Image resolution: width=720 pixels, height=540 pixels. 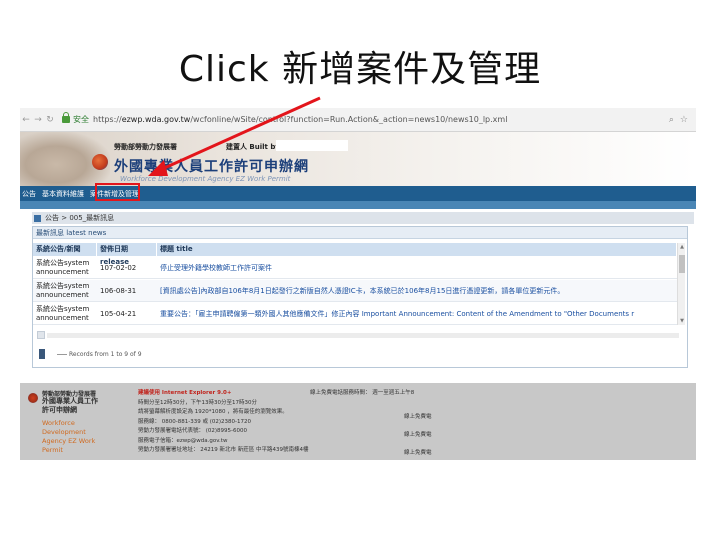 What do you see at coordinates (682, 321) in the screenshot?
I see `scroll-down-icon: ▼` at bounding box center [682, 321].